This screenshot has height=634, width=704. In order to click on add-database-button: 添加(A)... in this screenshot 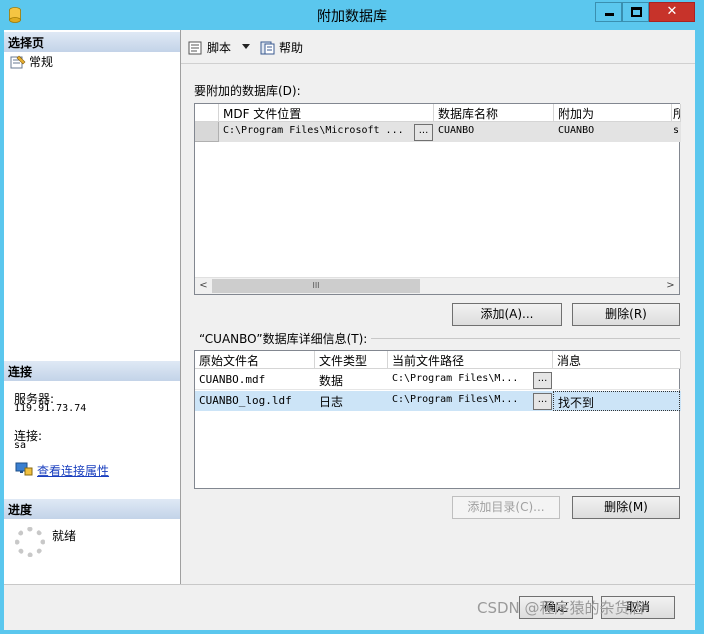, I will do `click(507, 314)`.